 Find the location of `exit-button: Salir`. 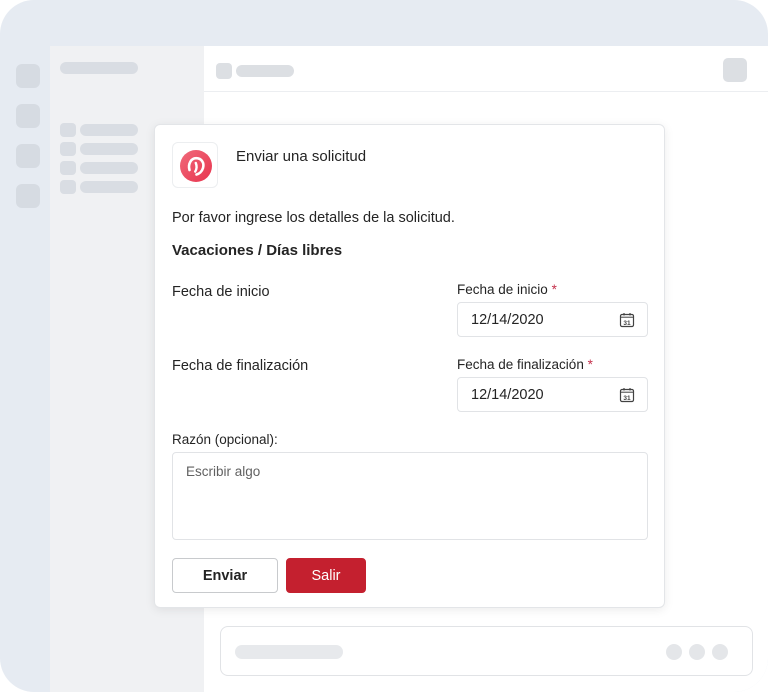

exit-button: Salir is located at coordinates (326, 575).